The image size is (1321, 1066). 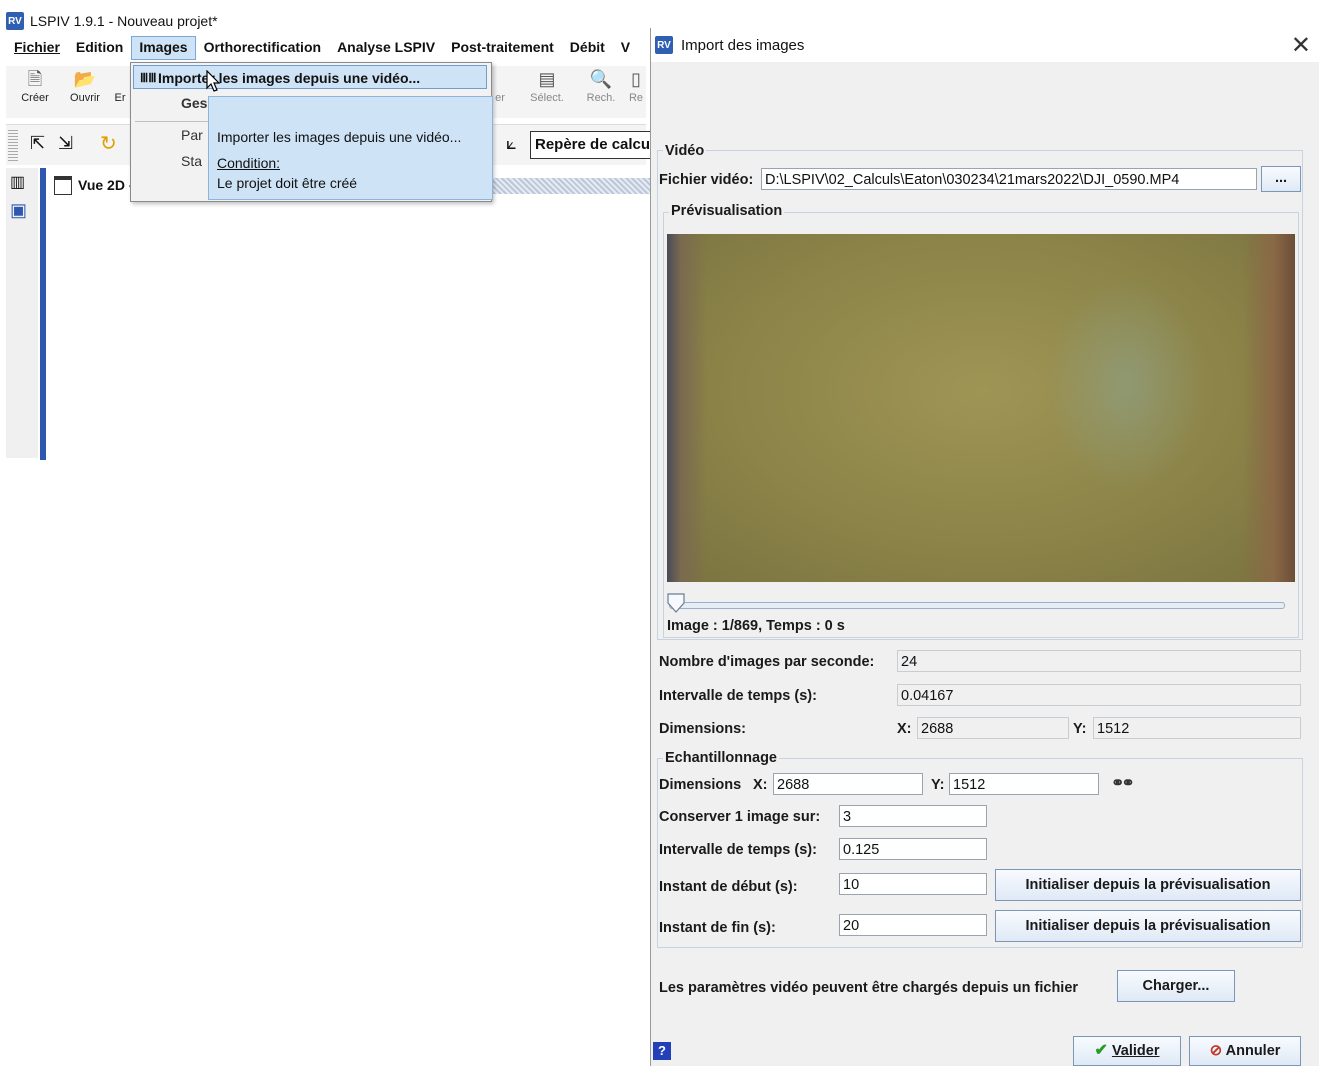 I want to click on tooltip-condition-label: Condition:, so click(x=249, y=163).